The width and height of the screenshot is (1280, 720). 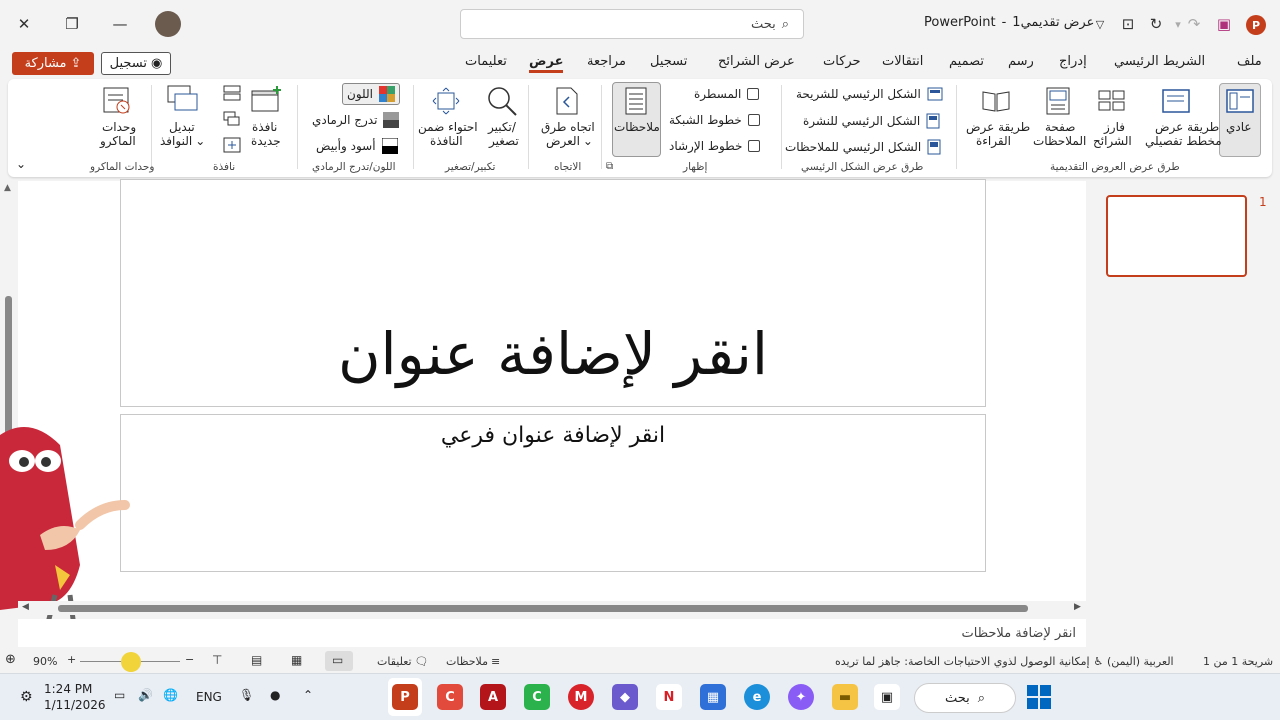 I want to click on outline-view-icon, so click(x=1176, y=101).